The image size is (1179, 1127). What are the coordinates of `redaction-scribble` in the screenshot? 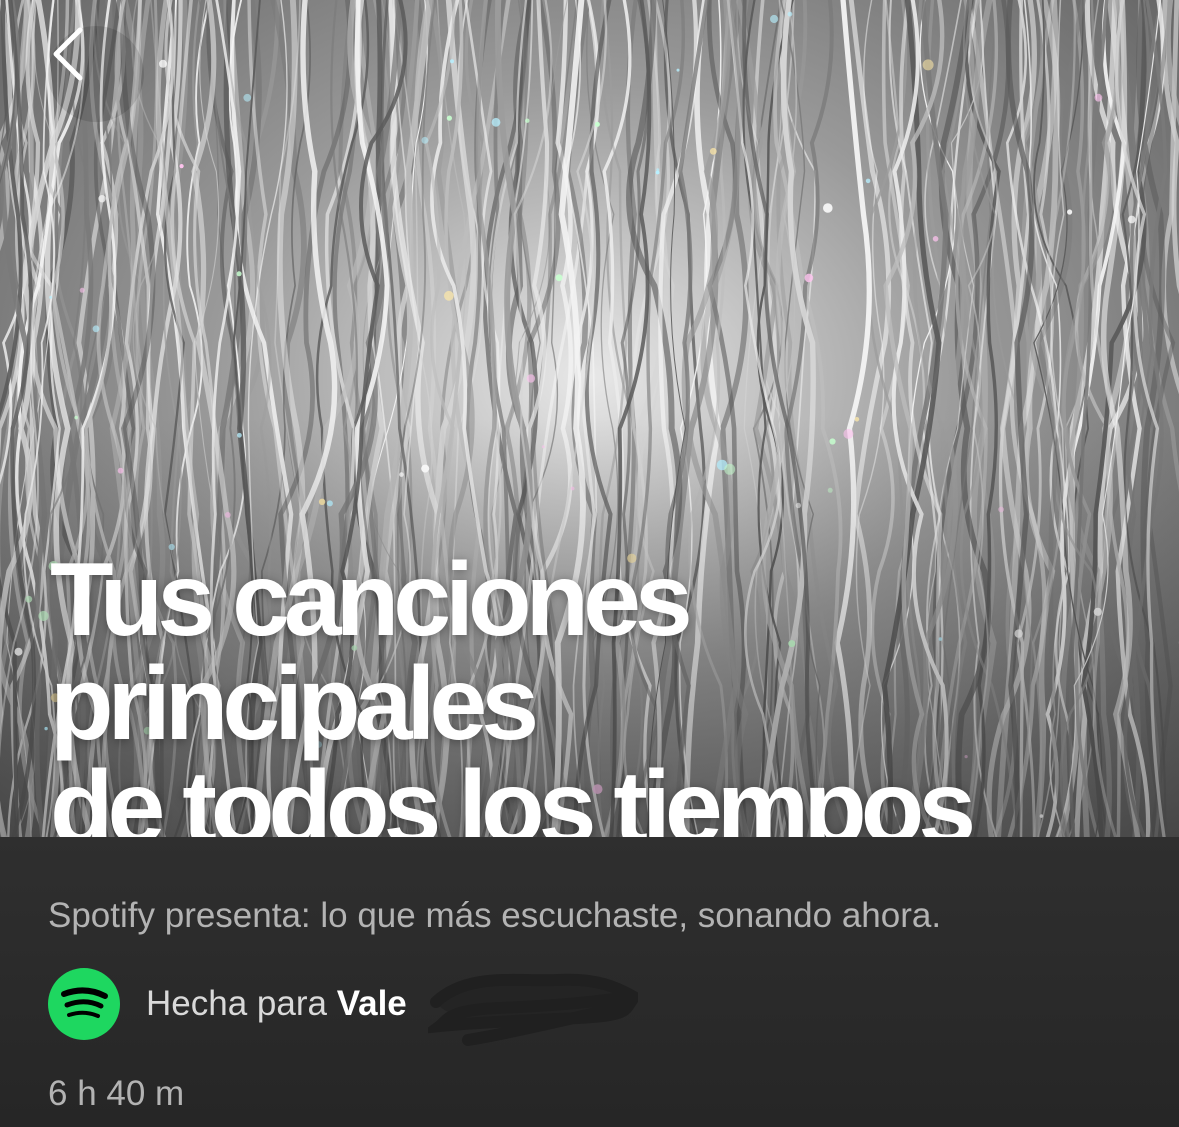 It's located at (533, 1009).